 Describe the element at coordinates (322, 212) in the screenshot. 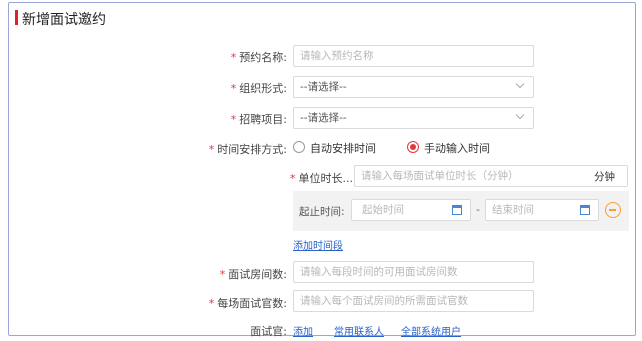

I see `period-label: 起止时间:` at that location.